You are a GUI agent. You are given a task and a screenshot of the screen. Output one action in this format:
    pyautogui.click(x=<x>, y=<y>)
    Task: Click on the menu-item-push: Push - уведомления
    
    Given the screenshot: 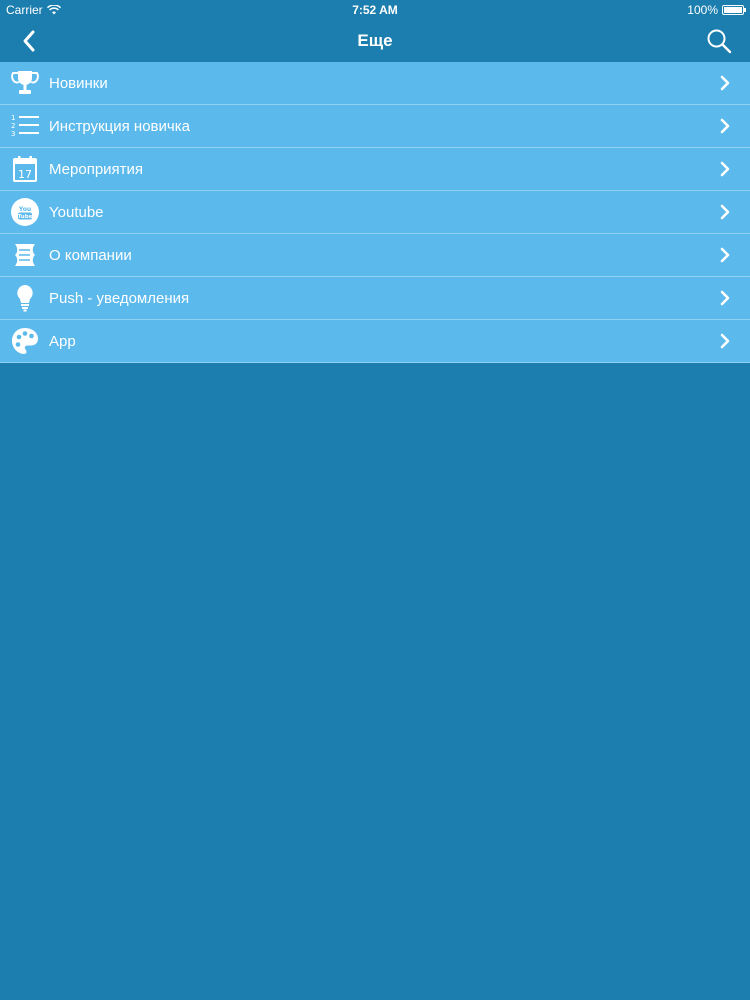 What is the action you would take?
    pyautogui.click(x=375, y=298)
    